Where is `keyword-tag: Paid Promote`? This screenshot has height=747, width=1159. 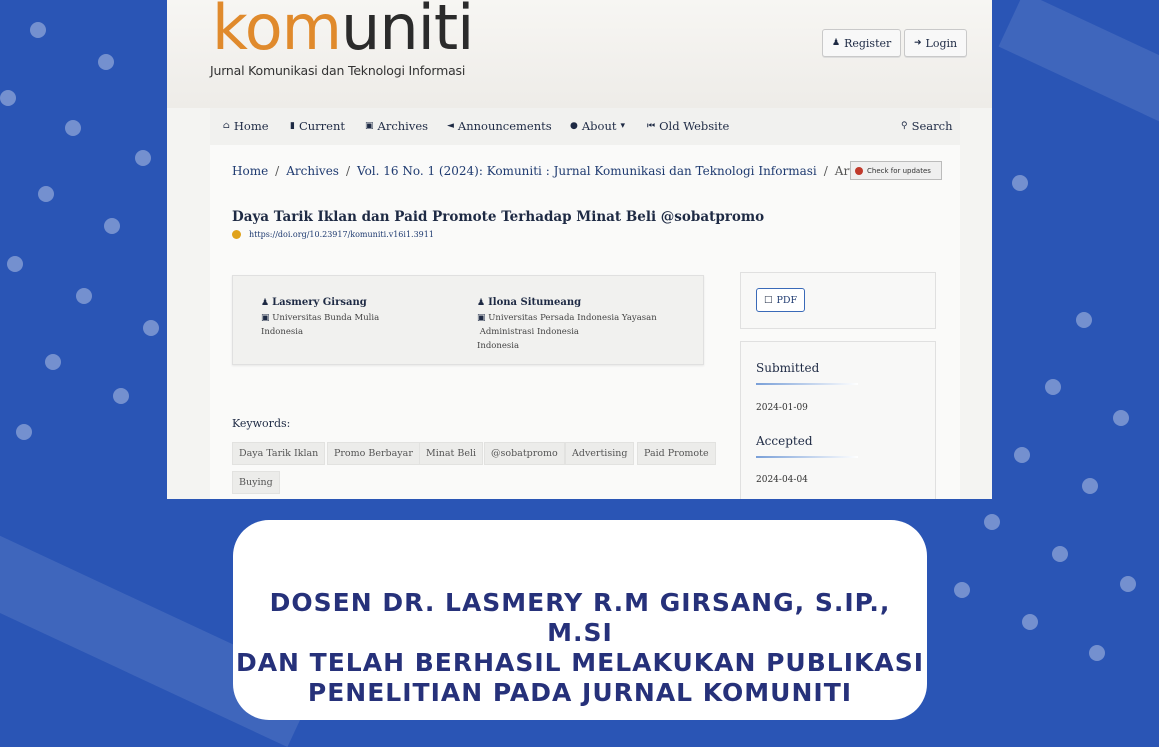 keyword-tag: Paid Promote is located at coordinates (676, 453).